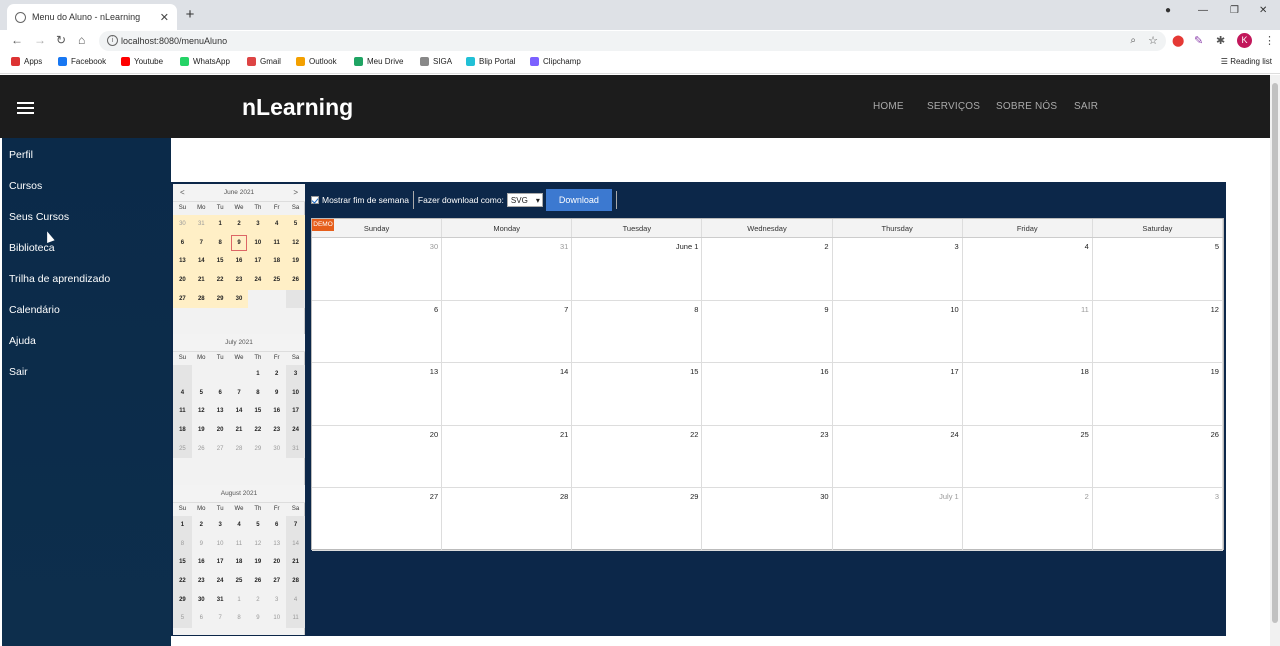 The image size is (1280, 646). What do you see at coordinates (898, 331) in the screenshot?
I see `month-day-cell: 10` at bounding box center [898, 331].